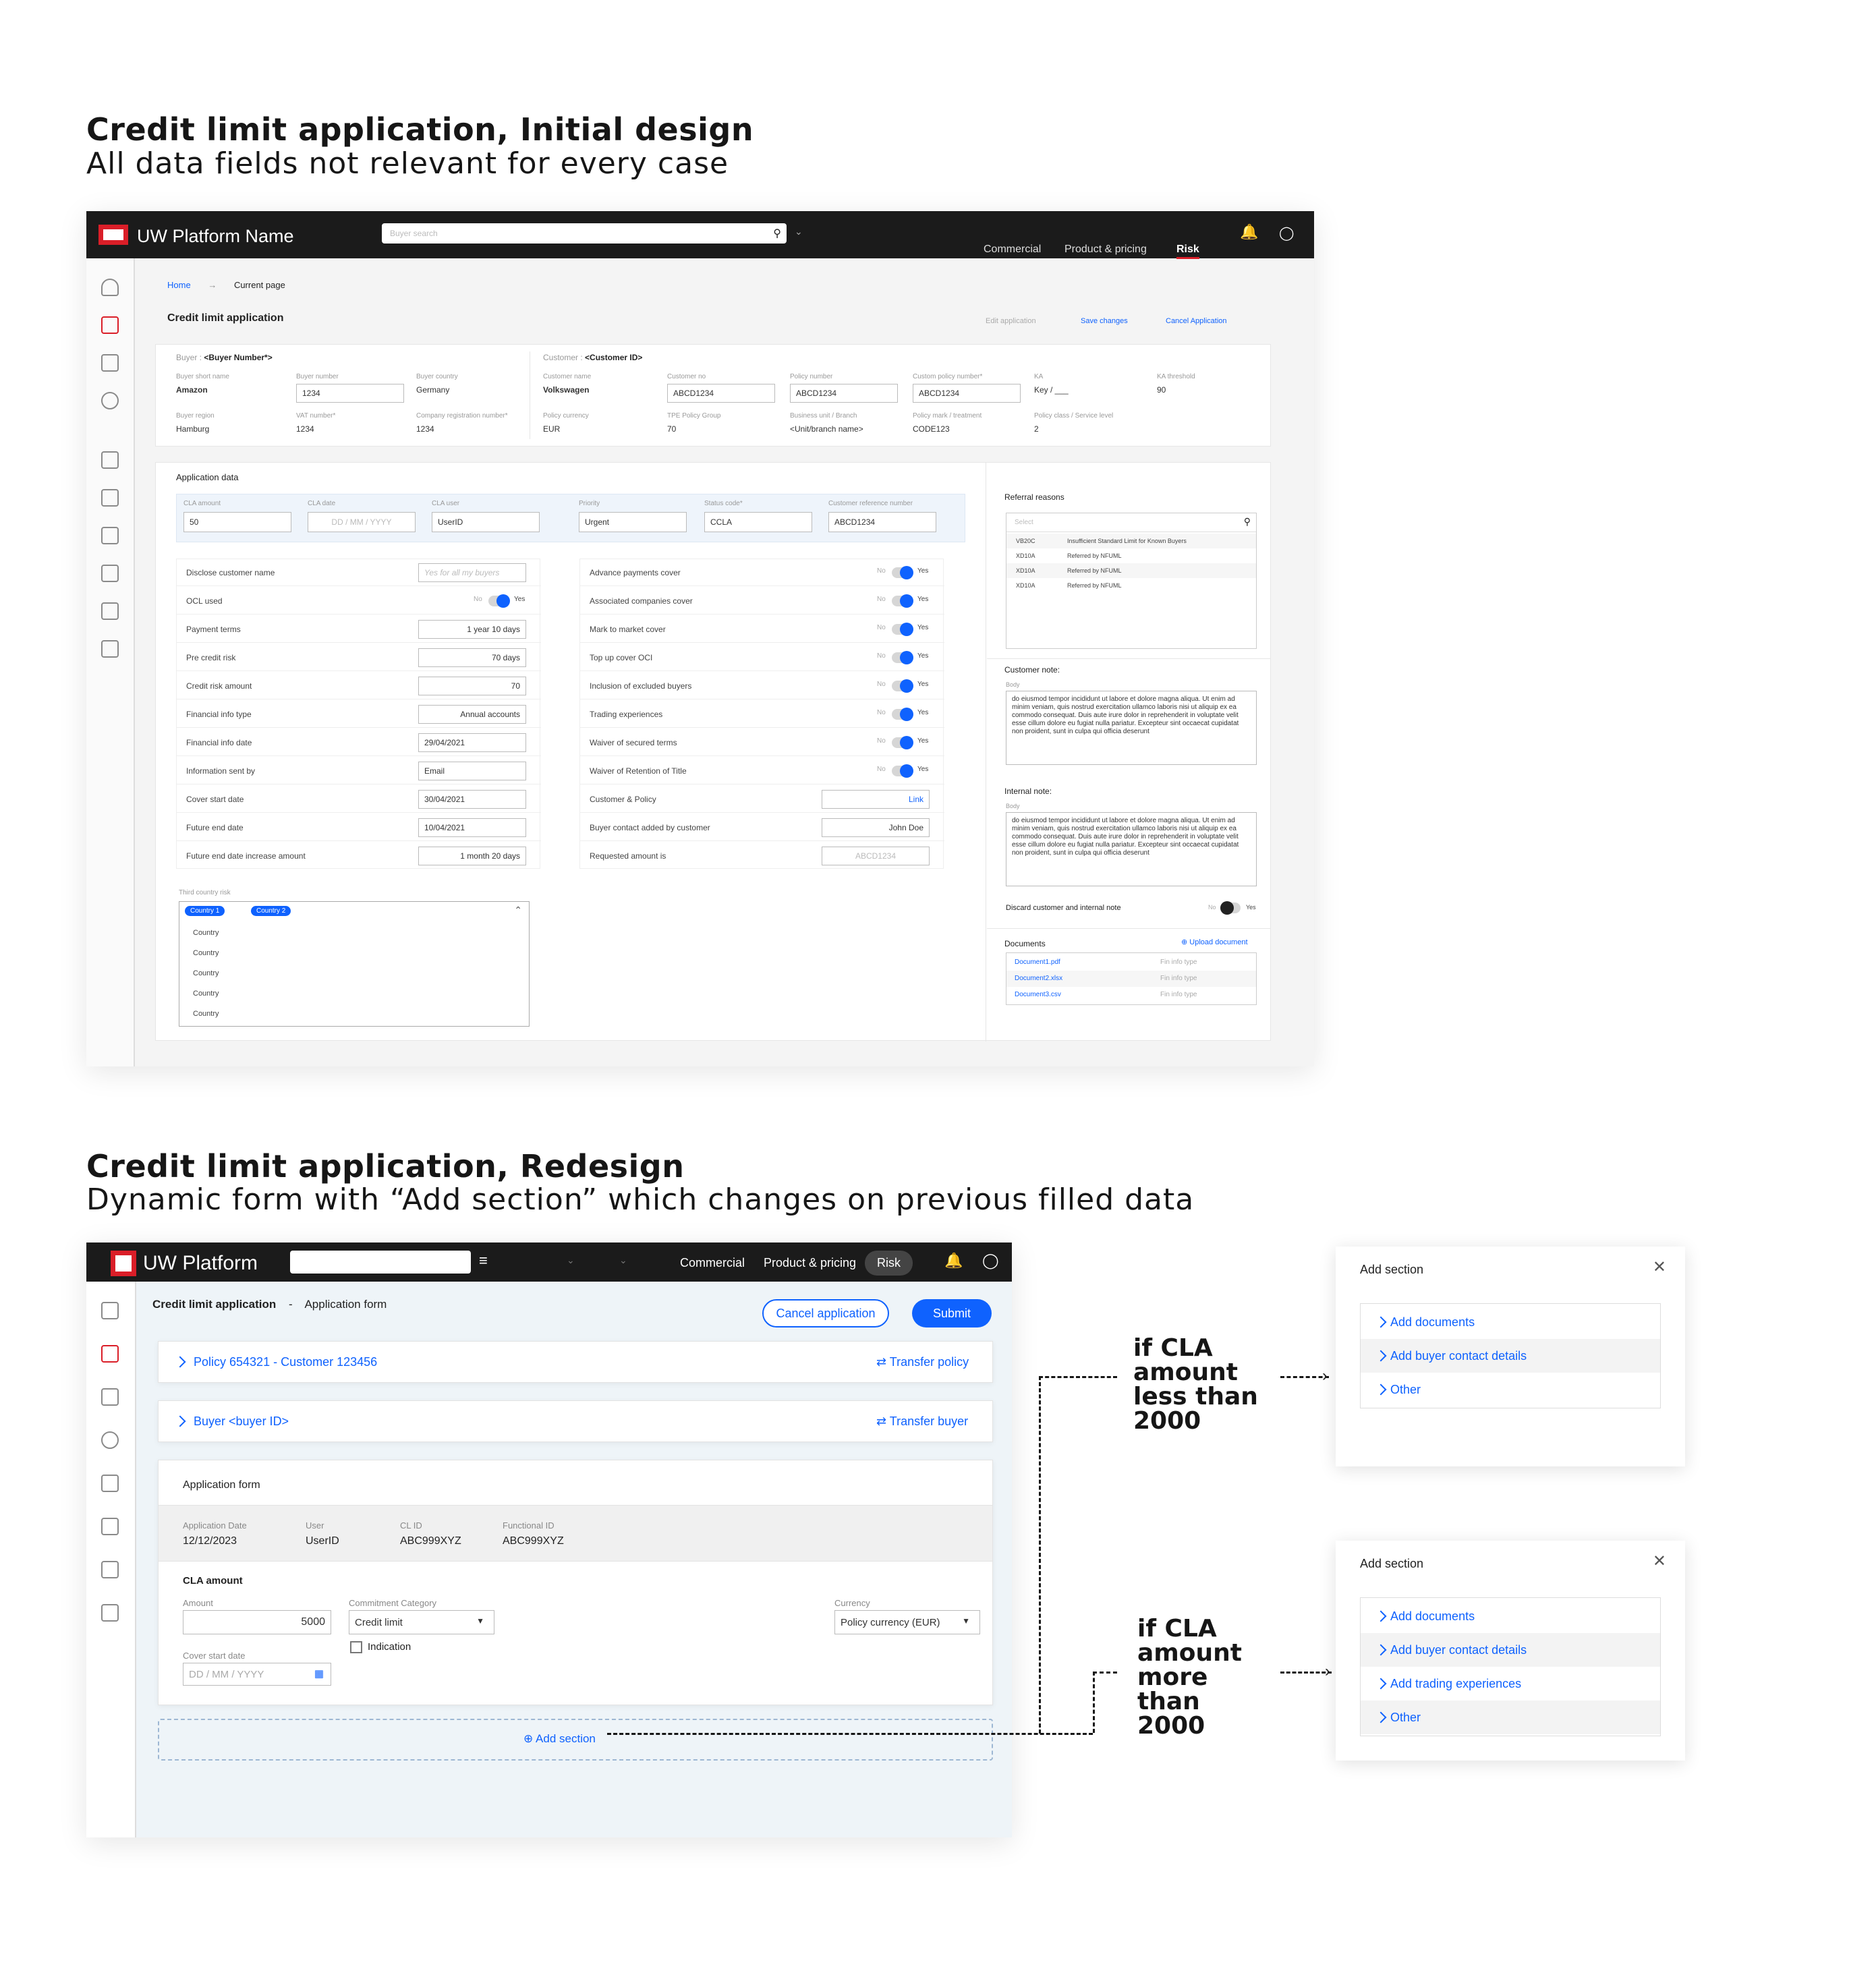  What do you see at coordinates (882, 522) in the screenshot?
I see `customer-reference-input: ABCD1234` at bounding box center [882, 522].